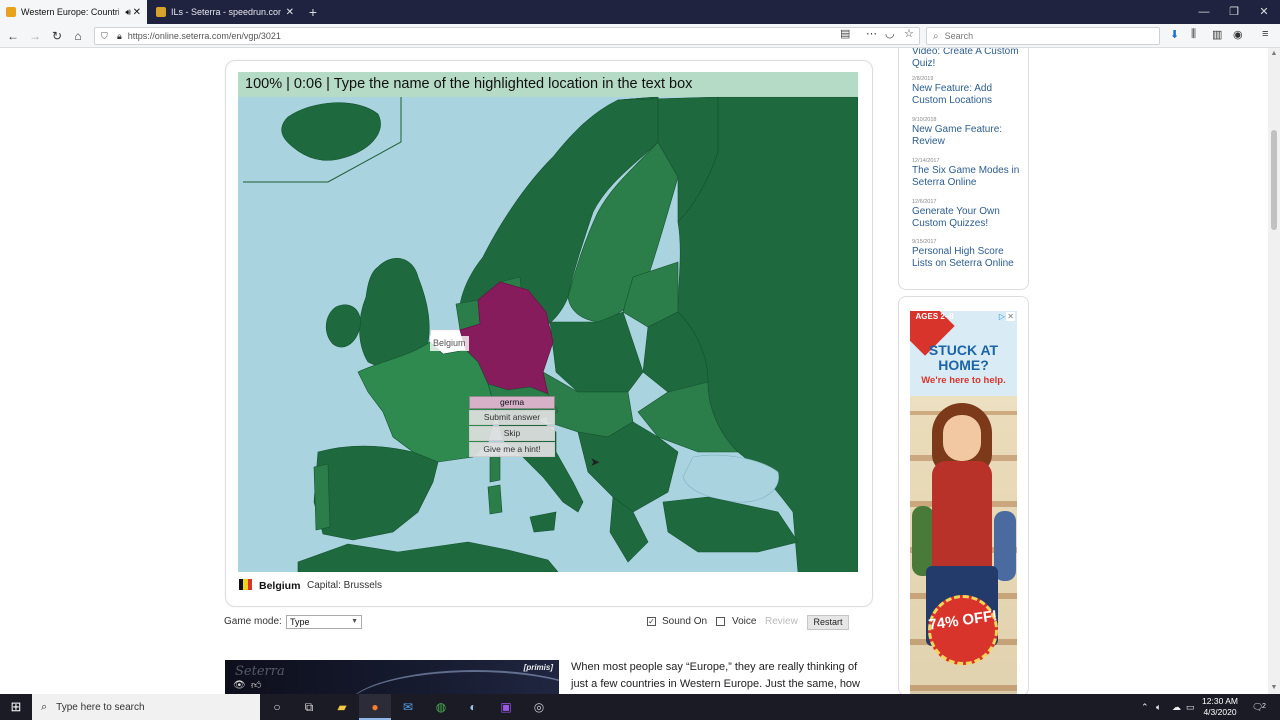 The image size is (1280, 720). Describe the element at coordinates (408, 707) in the screenshot. I see `mail-icon: ✉` at that location.